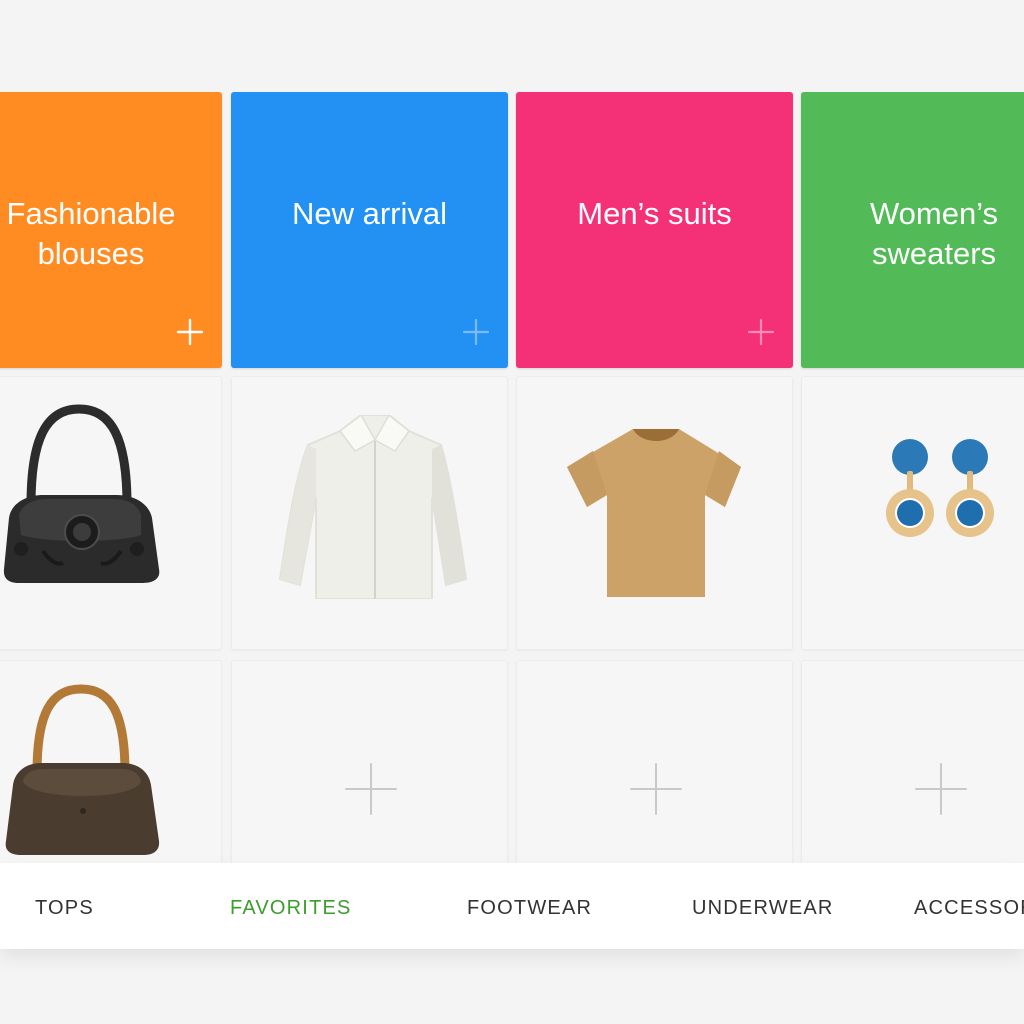  What do you see at coordinates (64, 908) in the screenshot?
I see `tab-tops: TOPS` at bounding box center [64, 908].